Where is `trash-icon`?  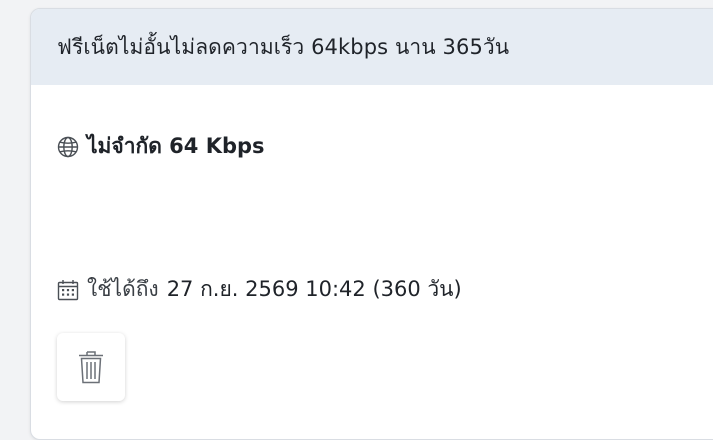
trash-icon is located at coordinates (91, 367).